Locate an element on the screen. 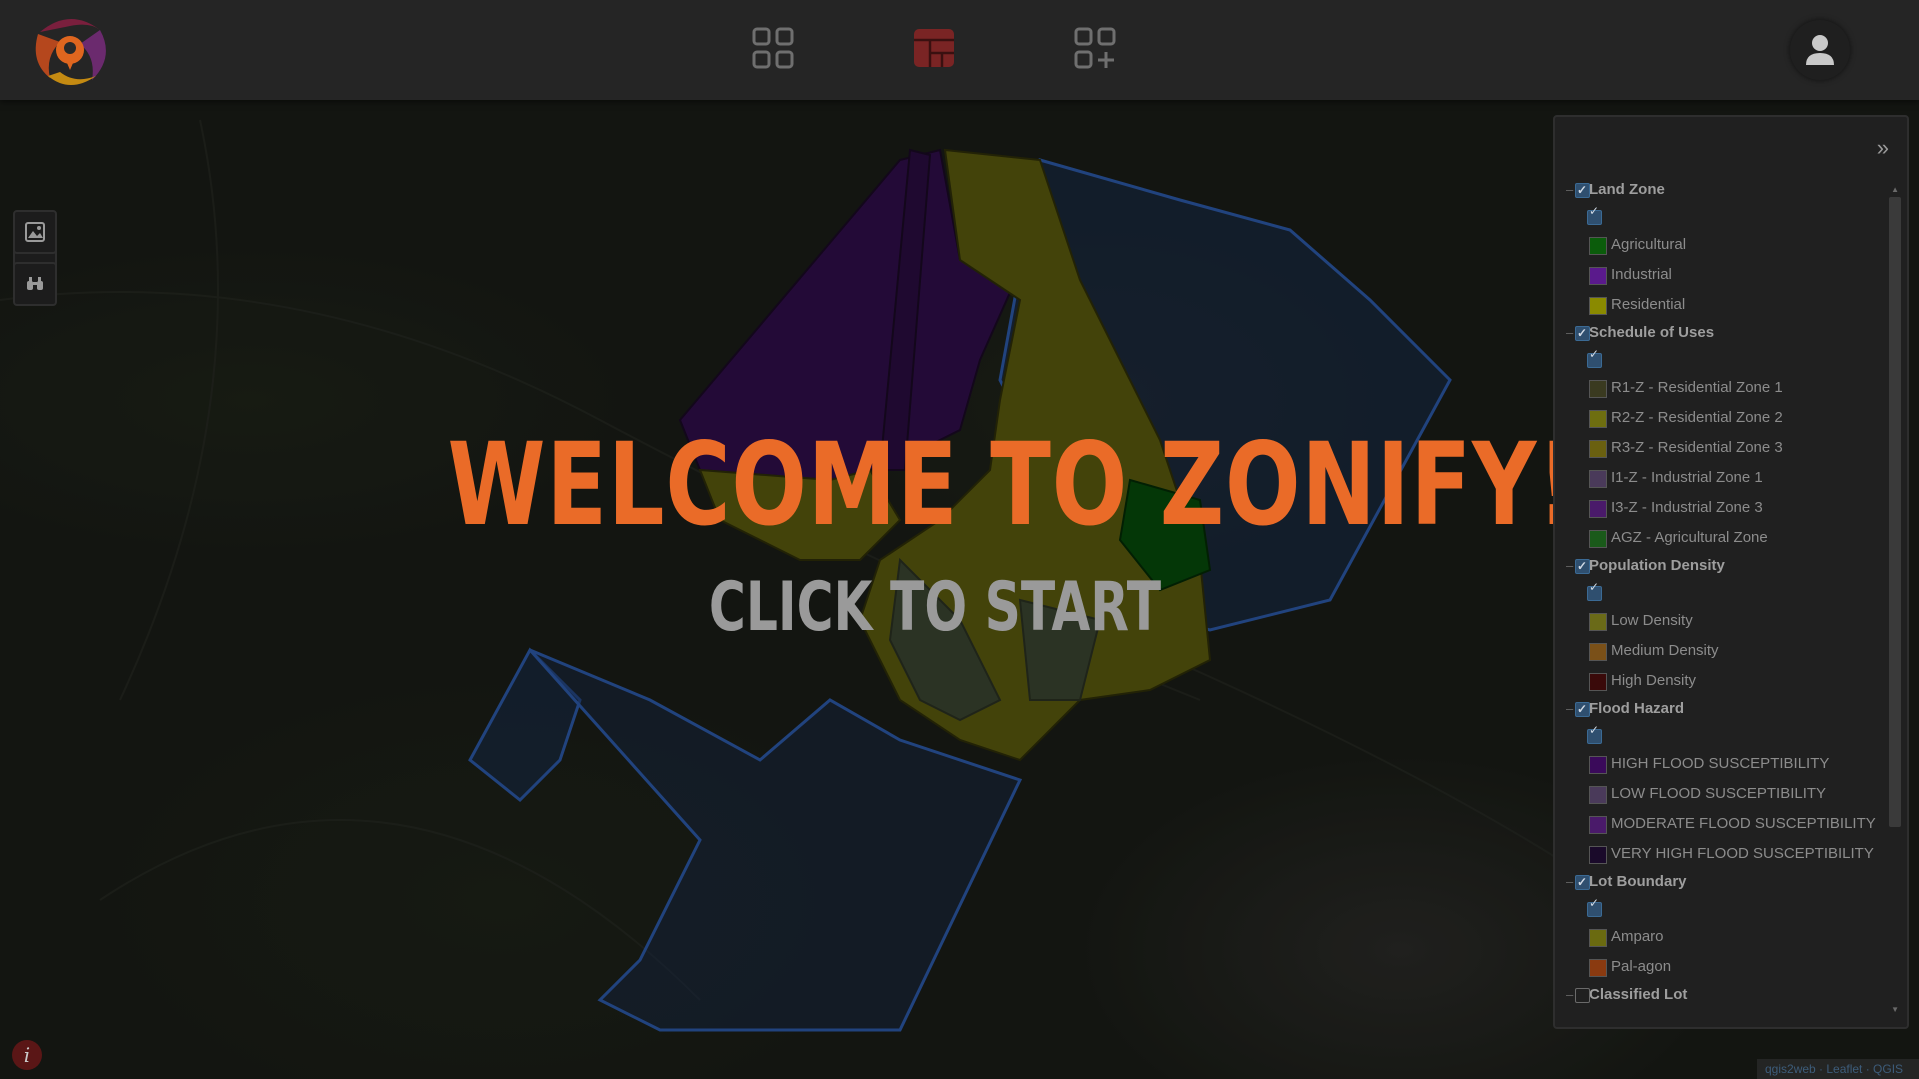 The height and width of the screenshot is (1079, 1919). legend-label: Amparo is located at coordinates (1637, 936).